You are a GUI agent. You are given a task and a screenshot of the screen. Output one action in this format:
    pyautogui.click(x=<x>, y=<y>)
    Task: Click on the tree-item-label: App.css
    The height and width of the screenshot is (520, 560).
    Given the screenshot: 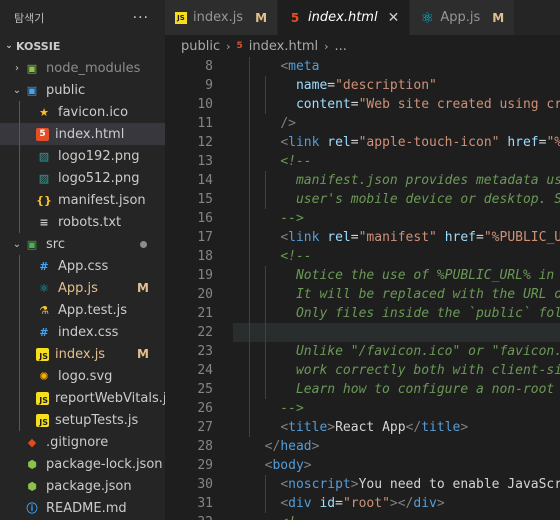 What is the action you would take?
    pyautogui.click(x=83, y=266)
    